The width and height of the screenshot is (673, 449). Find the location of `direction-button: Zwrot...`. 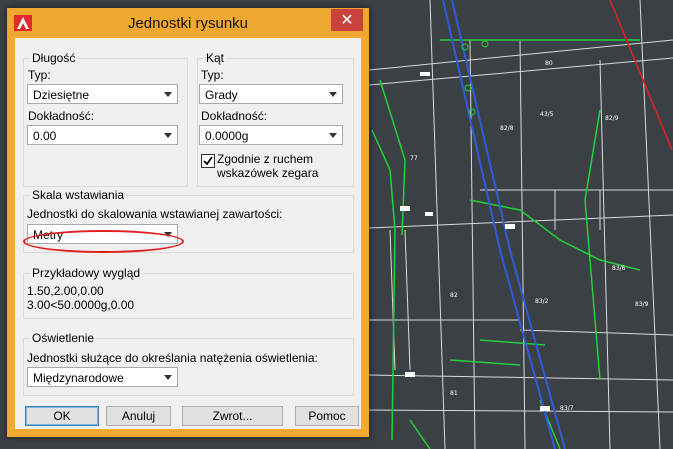

direction-button: Zwrot... is located at coordinates (232, 416).